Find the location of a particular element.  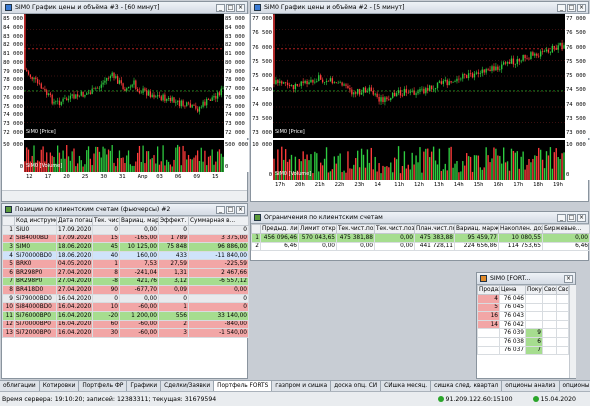

column-header: Продаж is located at coordinates (488, 290).